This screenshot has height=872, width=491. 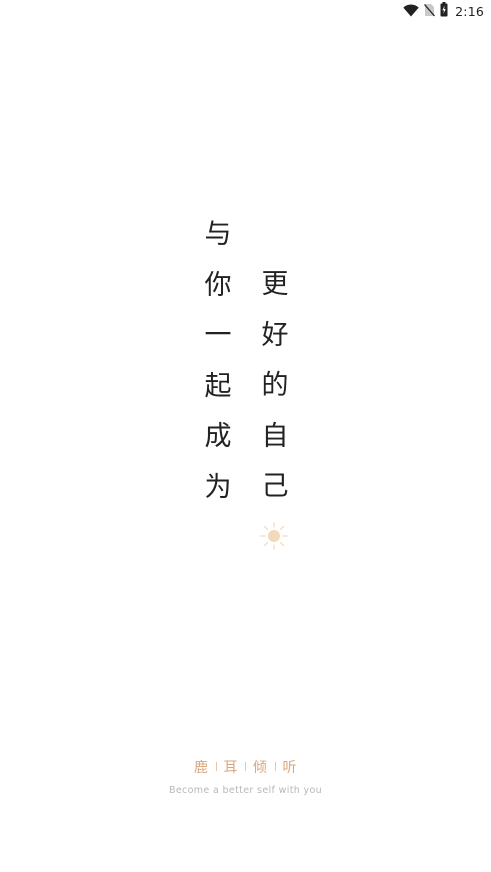 I want to click on slogan-char: 一, so click(x=218, y=335).